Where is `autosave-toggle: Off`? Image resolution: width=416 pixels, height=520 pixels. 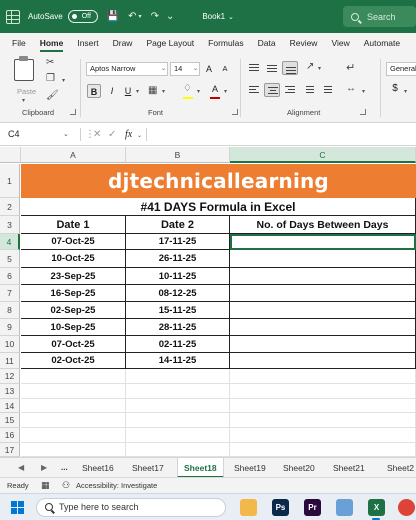
autosave-toggle: Off is located at coordinates (82, 16).